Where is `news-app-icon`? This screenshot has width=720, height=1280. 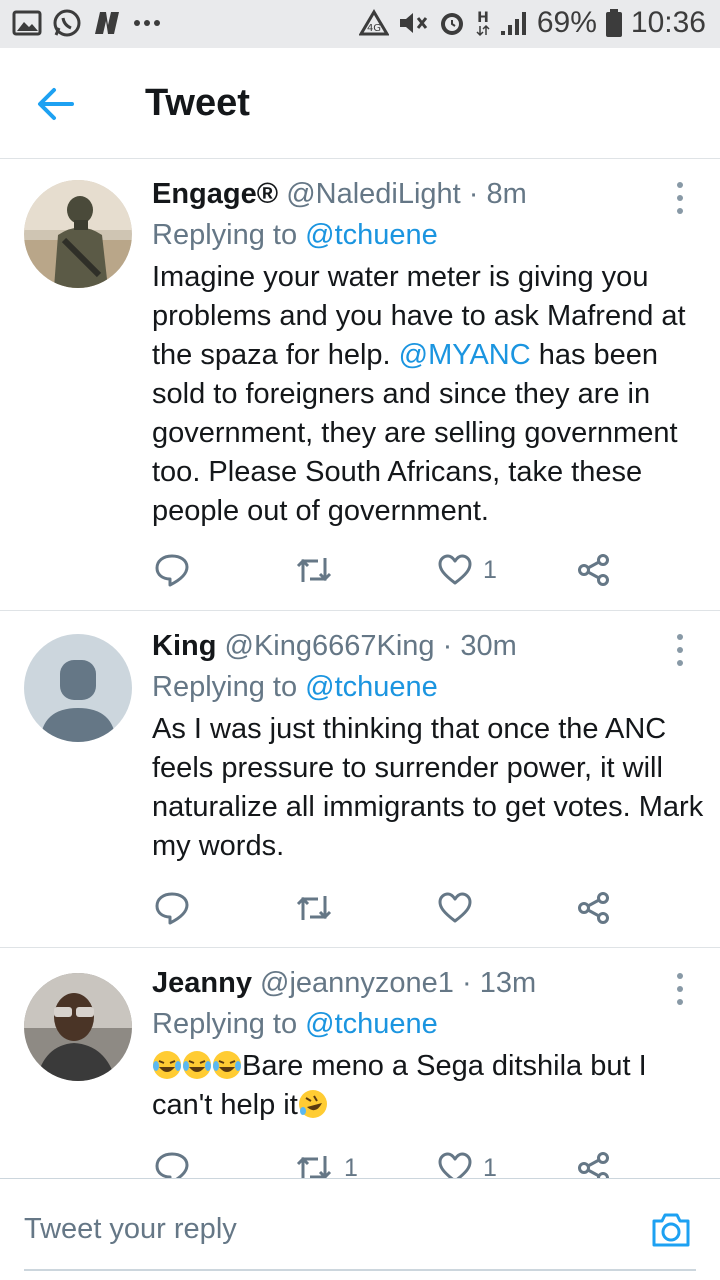 news-app-icon is located at coordinates (107, 23).